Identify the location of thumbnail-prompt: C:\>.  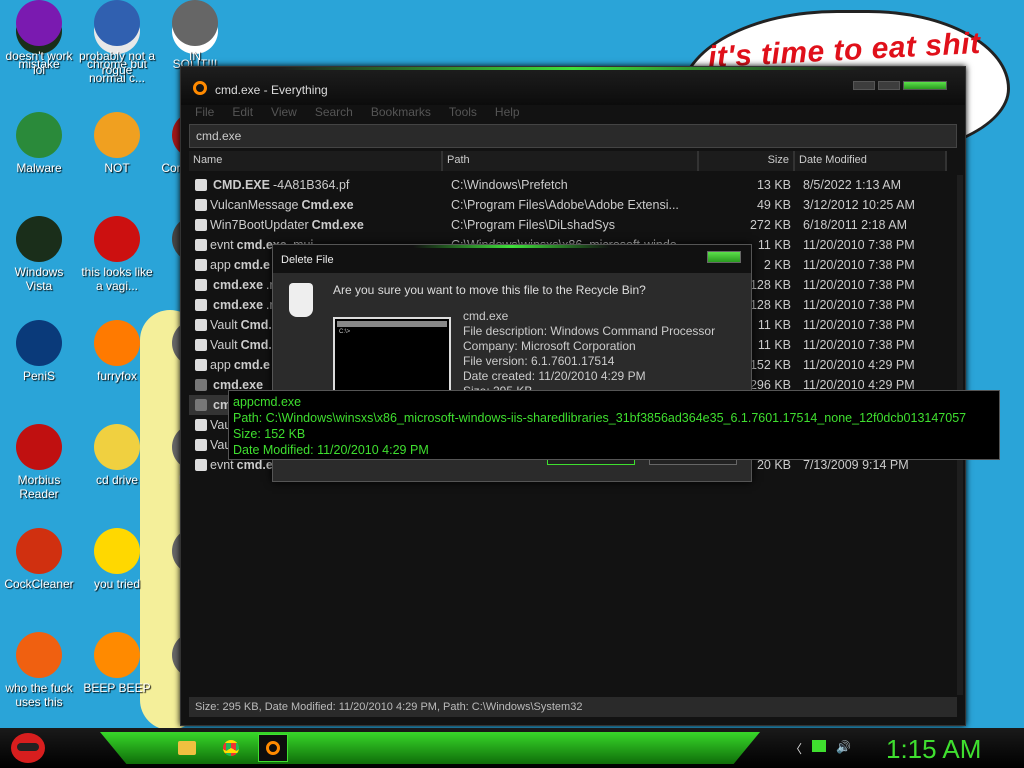
(345, 332).